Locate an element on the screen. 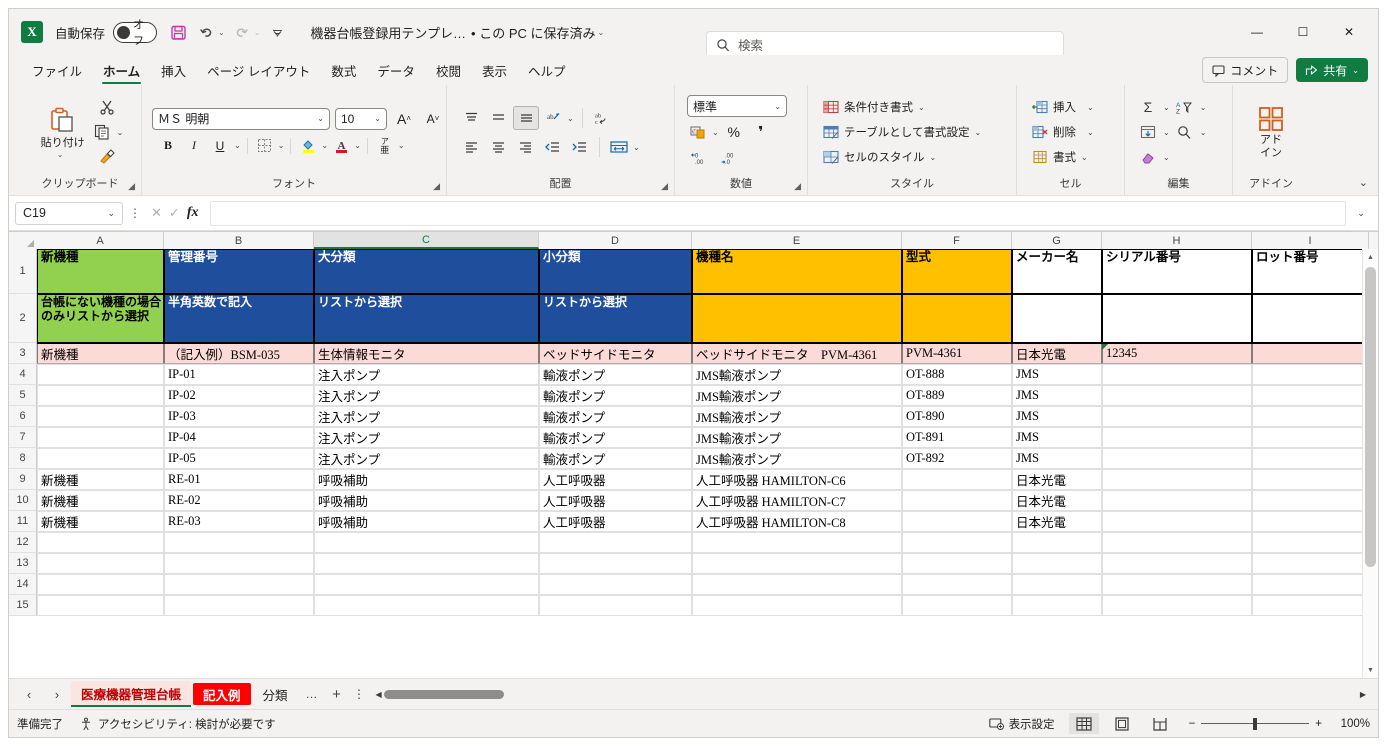 The image size is (1387, 746). cell-G5: JMS is located at coordinates (1057, 395).